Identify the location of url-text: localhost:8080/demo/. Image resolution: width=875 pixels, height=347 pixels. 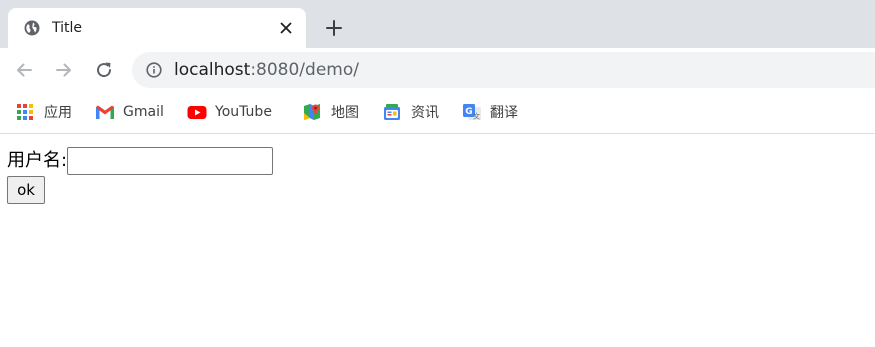
(266, 70).